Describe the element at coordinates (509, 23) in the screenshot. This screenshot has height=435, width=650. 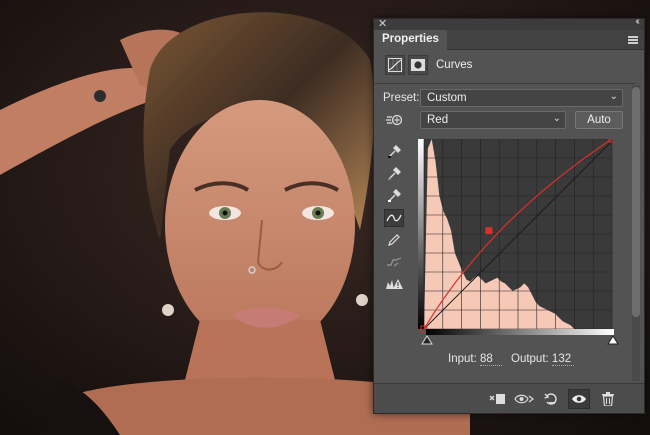
I see `panel-title-strip: ✕ ‹‹` at that location.